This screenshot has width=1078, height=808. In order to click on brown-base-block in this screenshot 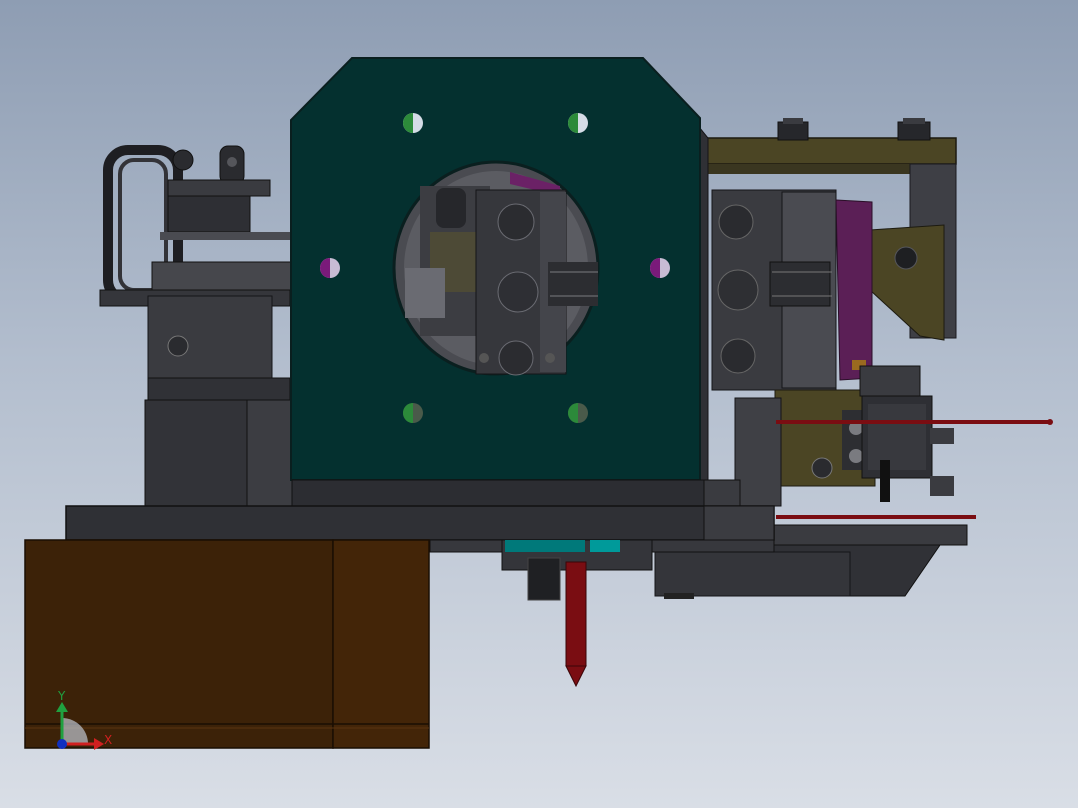, I will do `click(227, 644)`.